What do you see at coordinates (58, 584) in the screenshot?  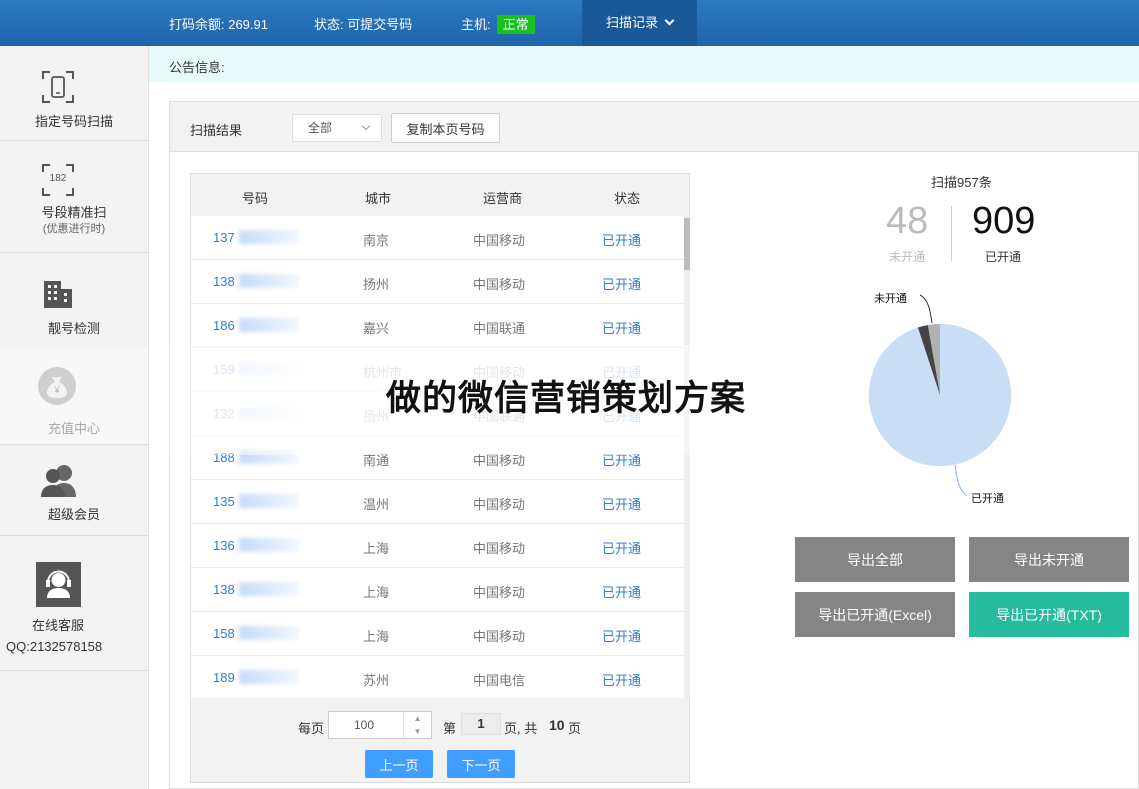 I see `customer-service-icon` at bounding box center [58, 584].